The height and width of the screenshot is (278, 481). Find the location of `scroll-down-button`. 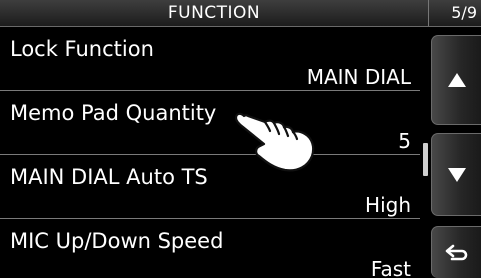

scroll-down-button is located at coordinates (456, 174).